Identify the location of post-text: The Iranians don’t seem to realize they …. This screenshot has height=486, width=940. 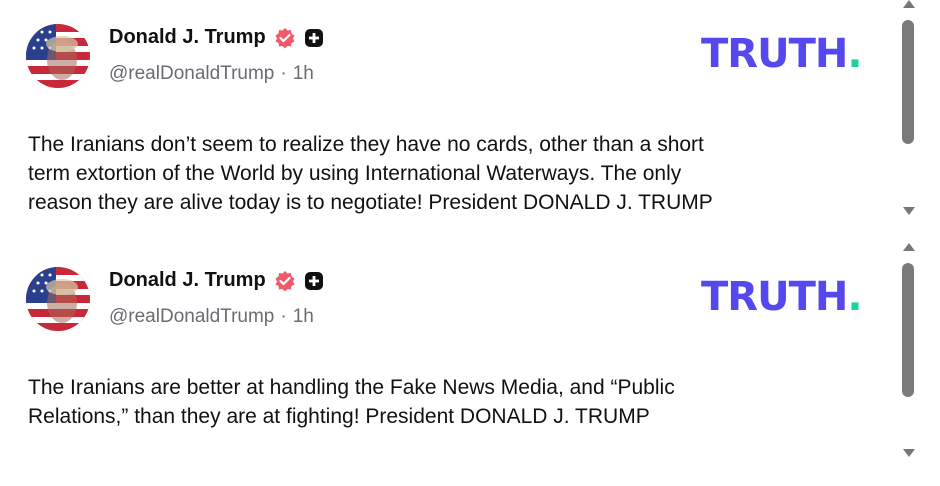
(370, 173).